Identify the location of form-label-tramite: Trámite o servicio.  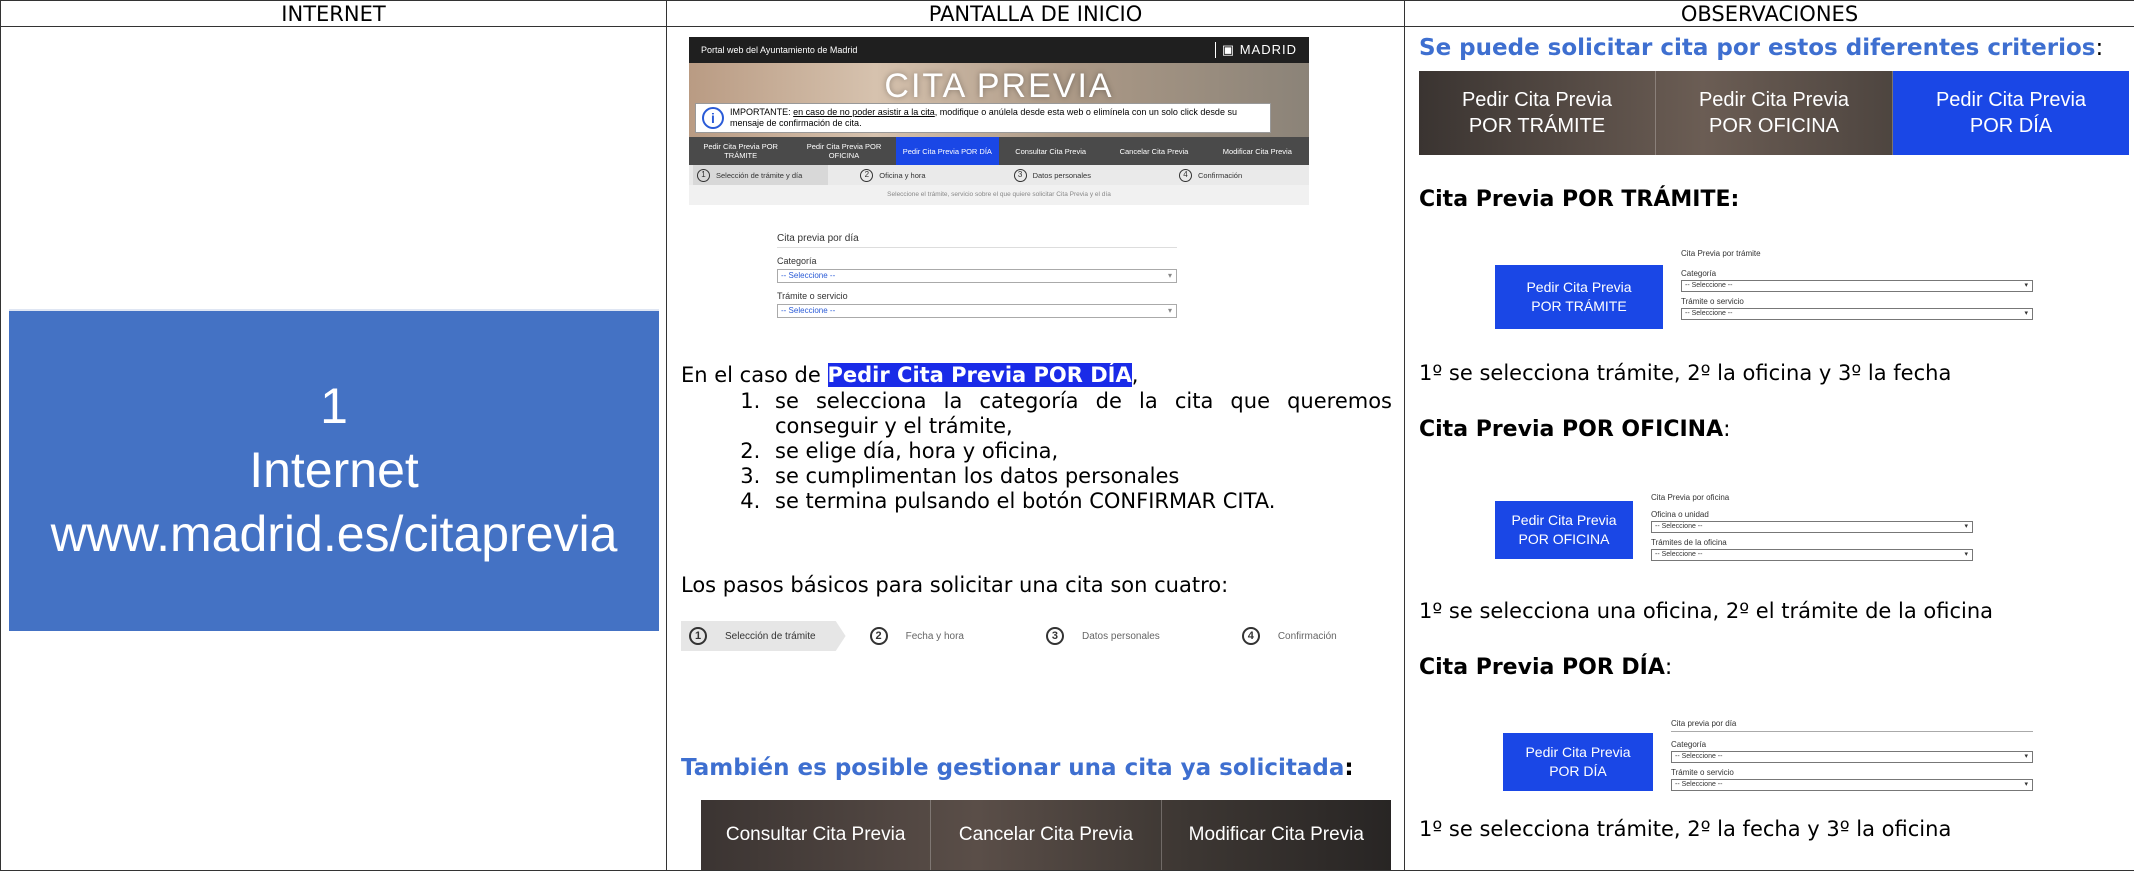
(812, 296).